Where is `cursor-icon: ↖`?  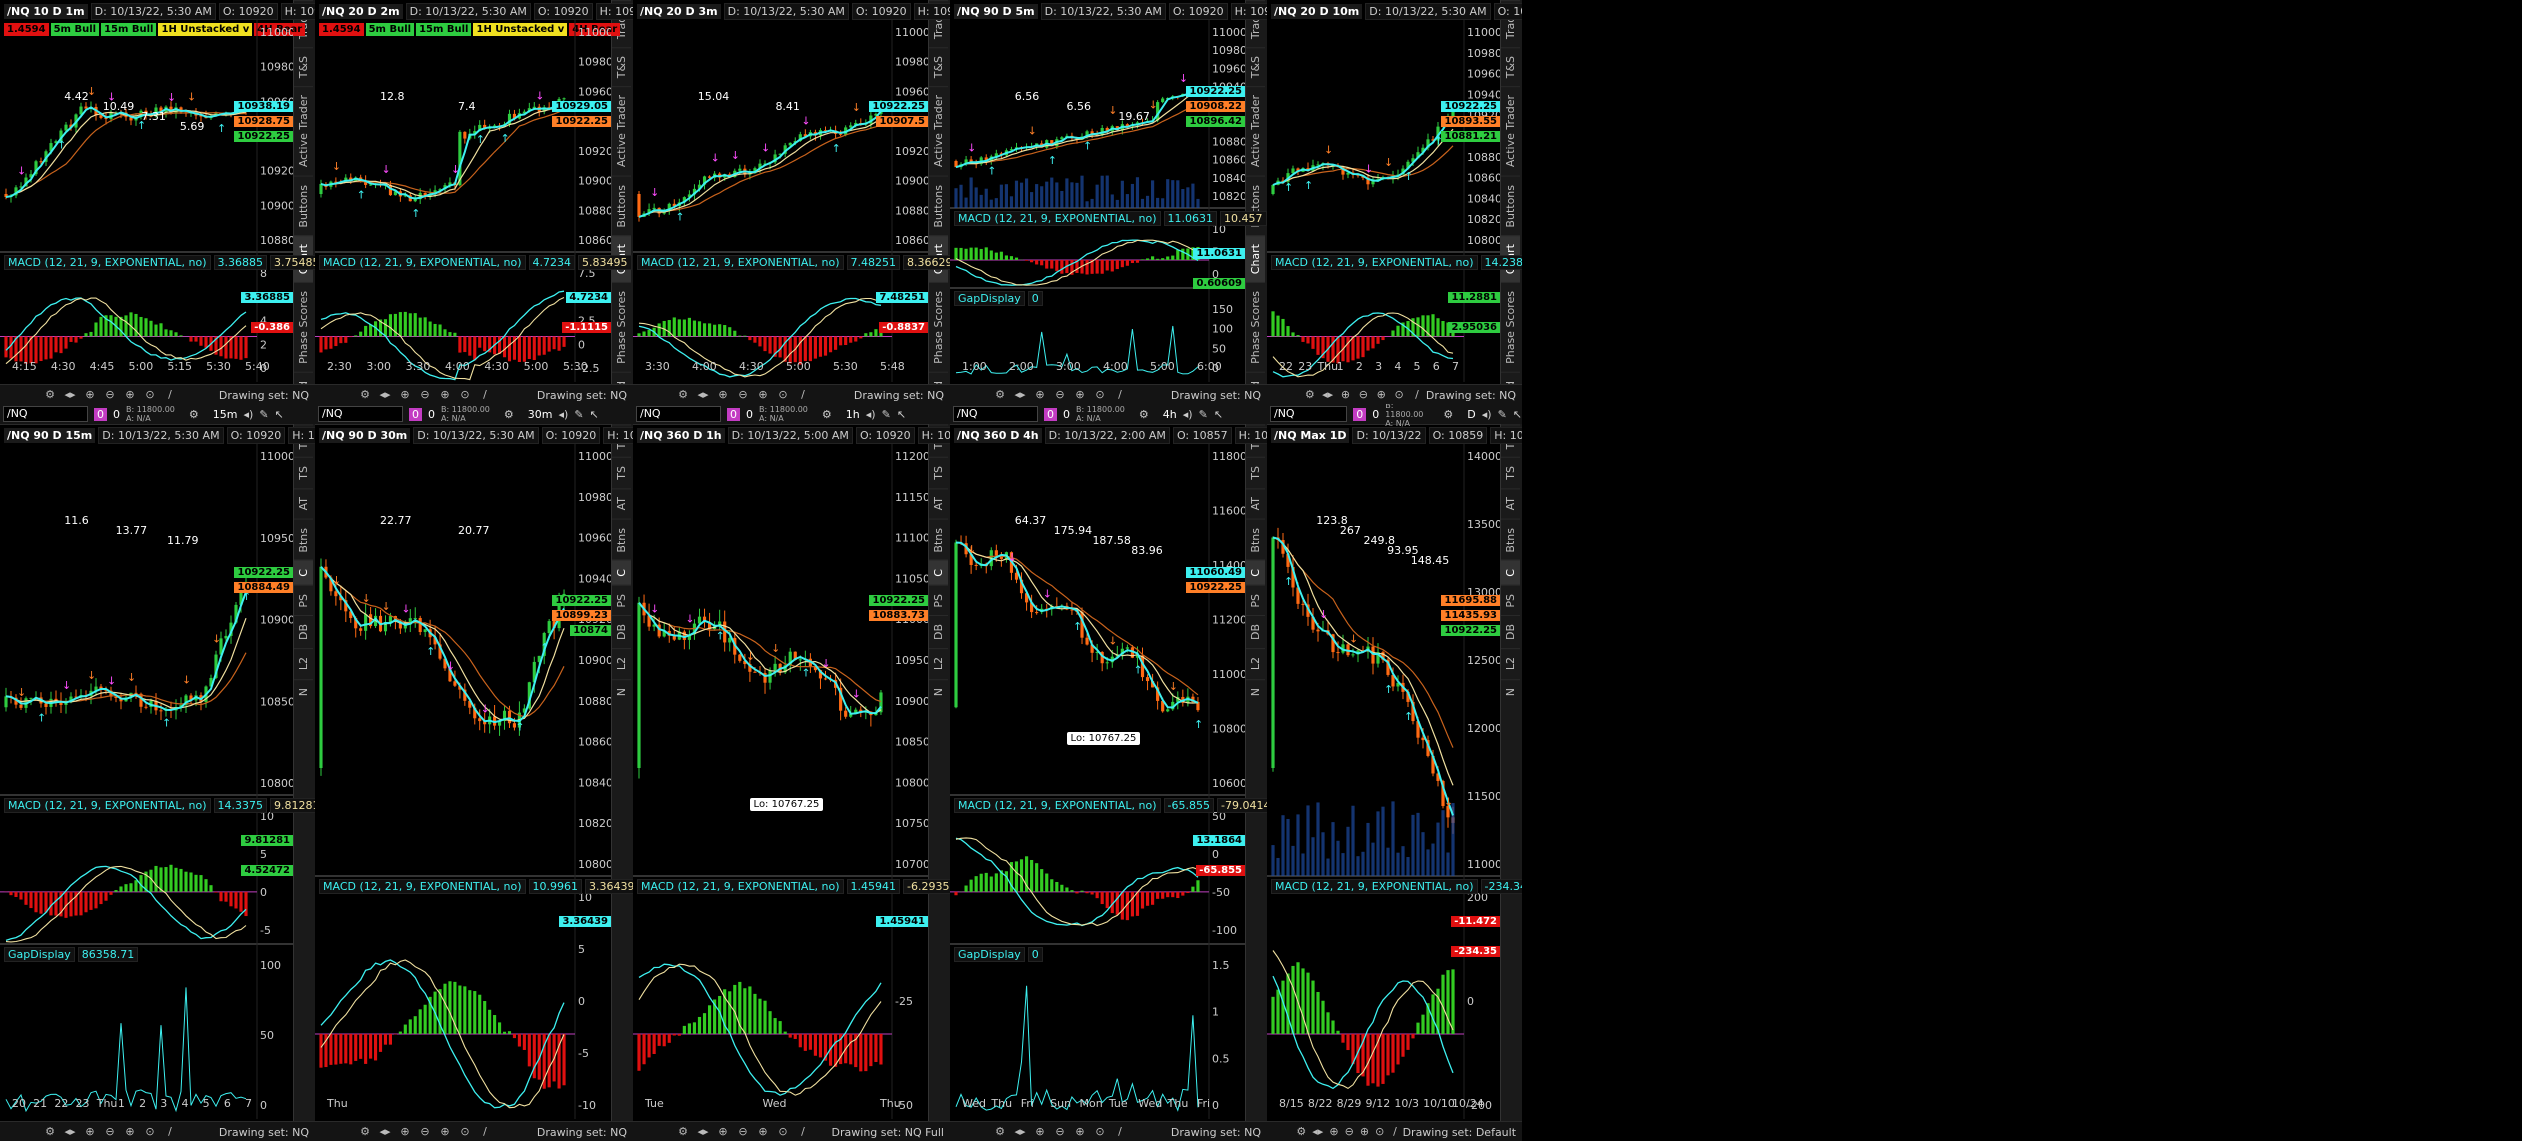
cursor-icon: ↖ is located at coordinates (1517, 414).